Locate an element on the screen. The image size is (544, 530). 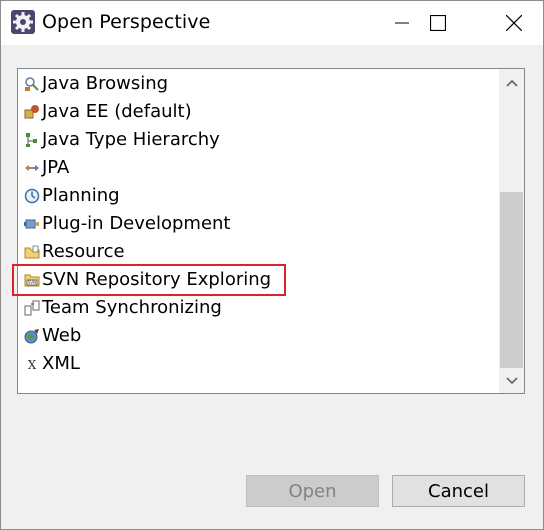
list-item-resource: Resource is located at coordinates (258, 252).